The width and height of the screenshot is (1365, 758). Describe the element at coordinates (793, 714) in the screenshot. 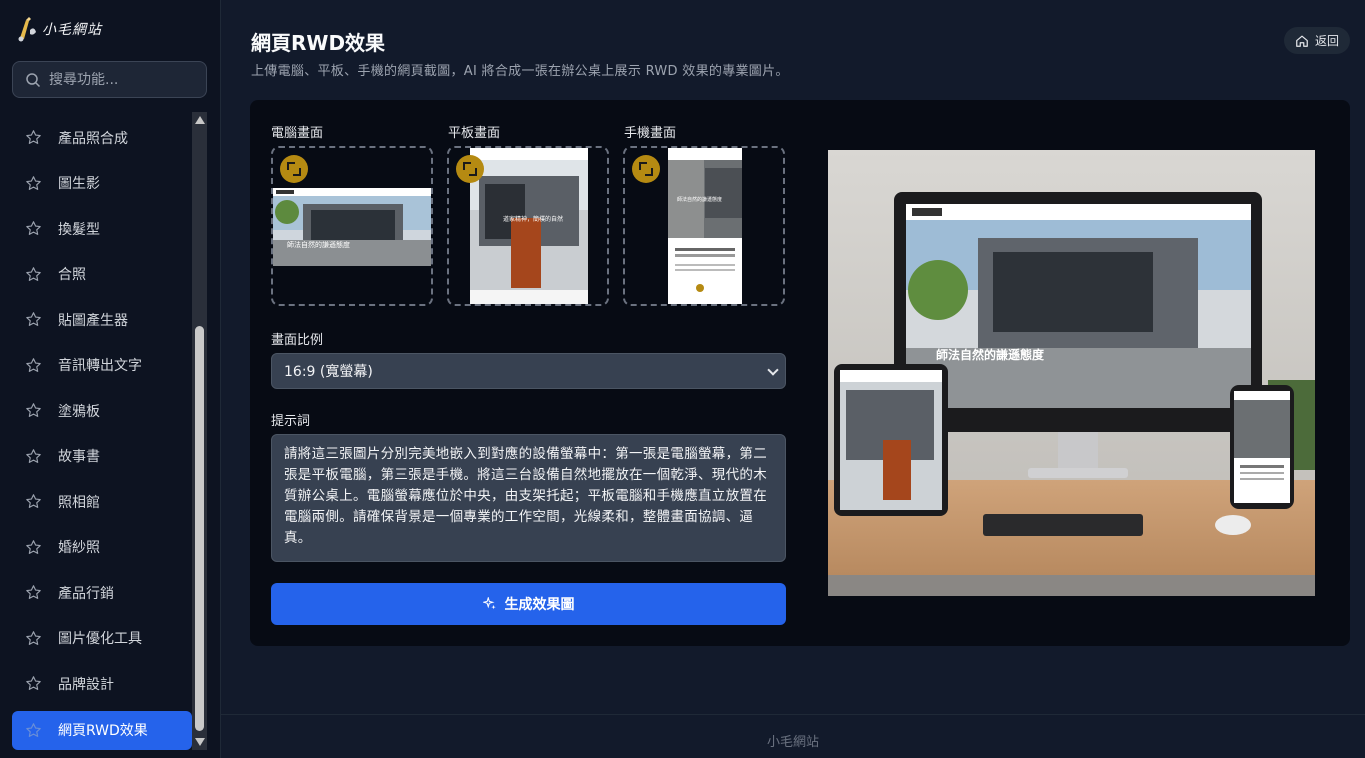

I see `footer-divider` at that location.